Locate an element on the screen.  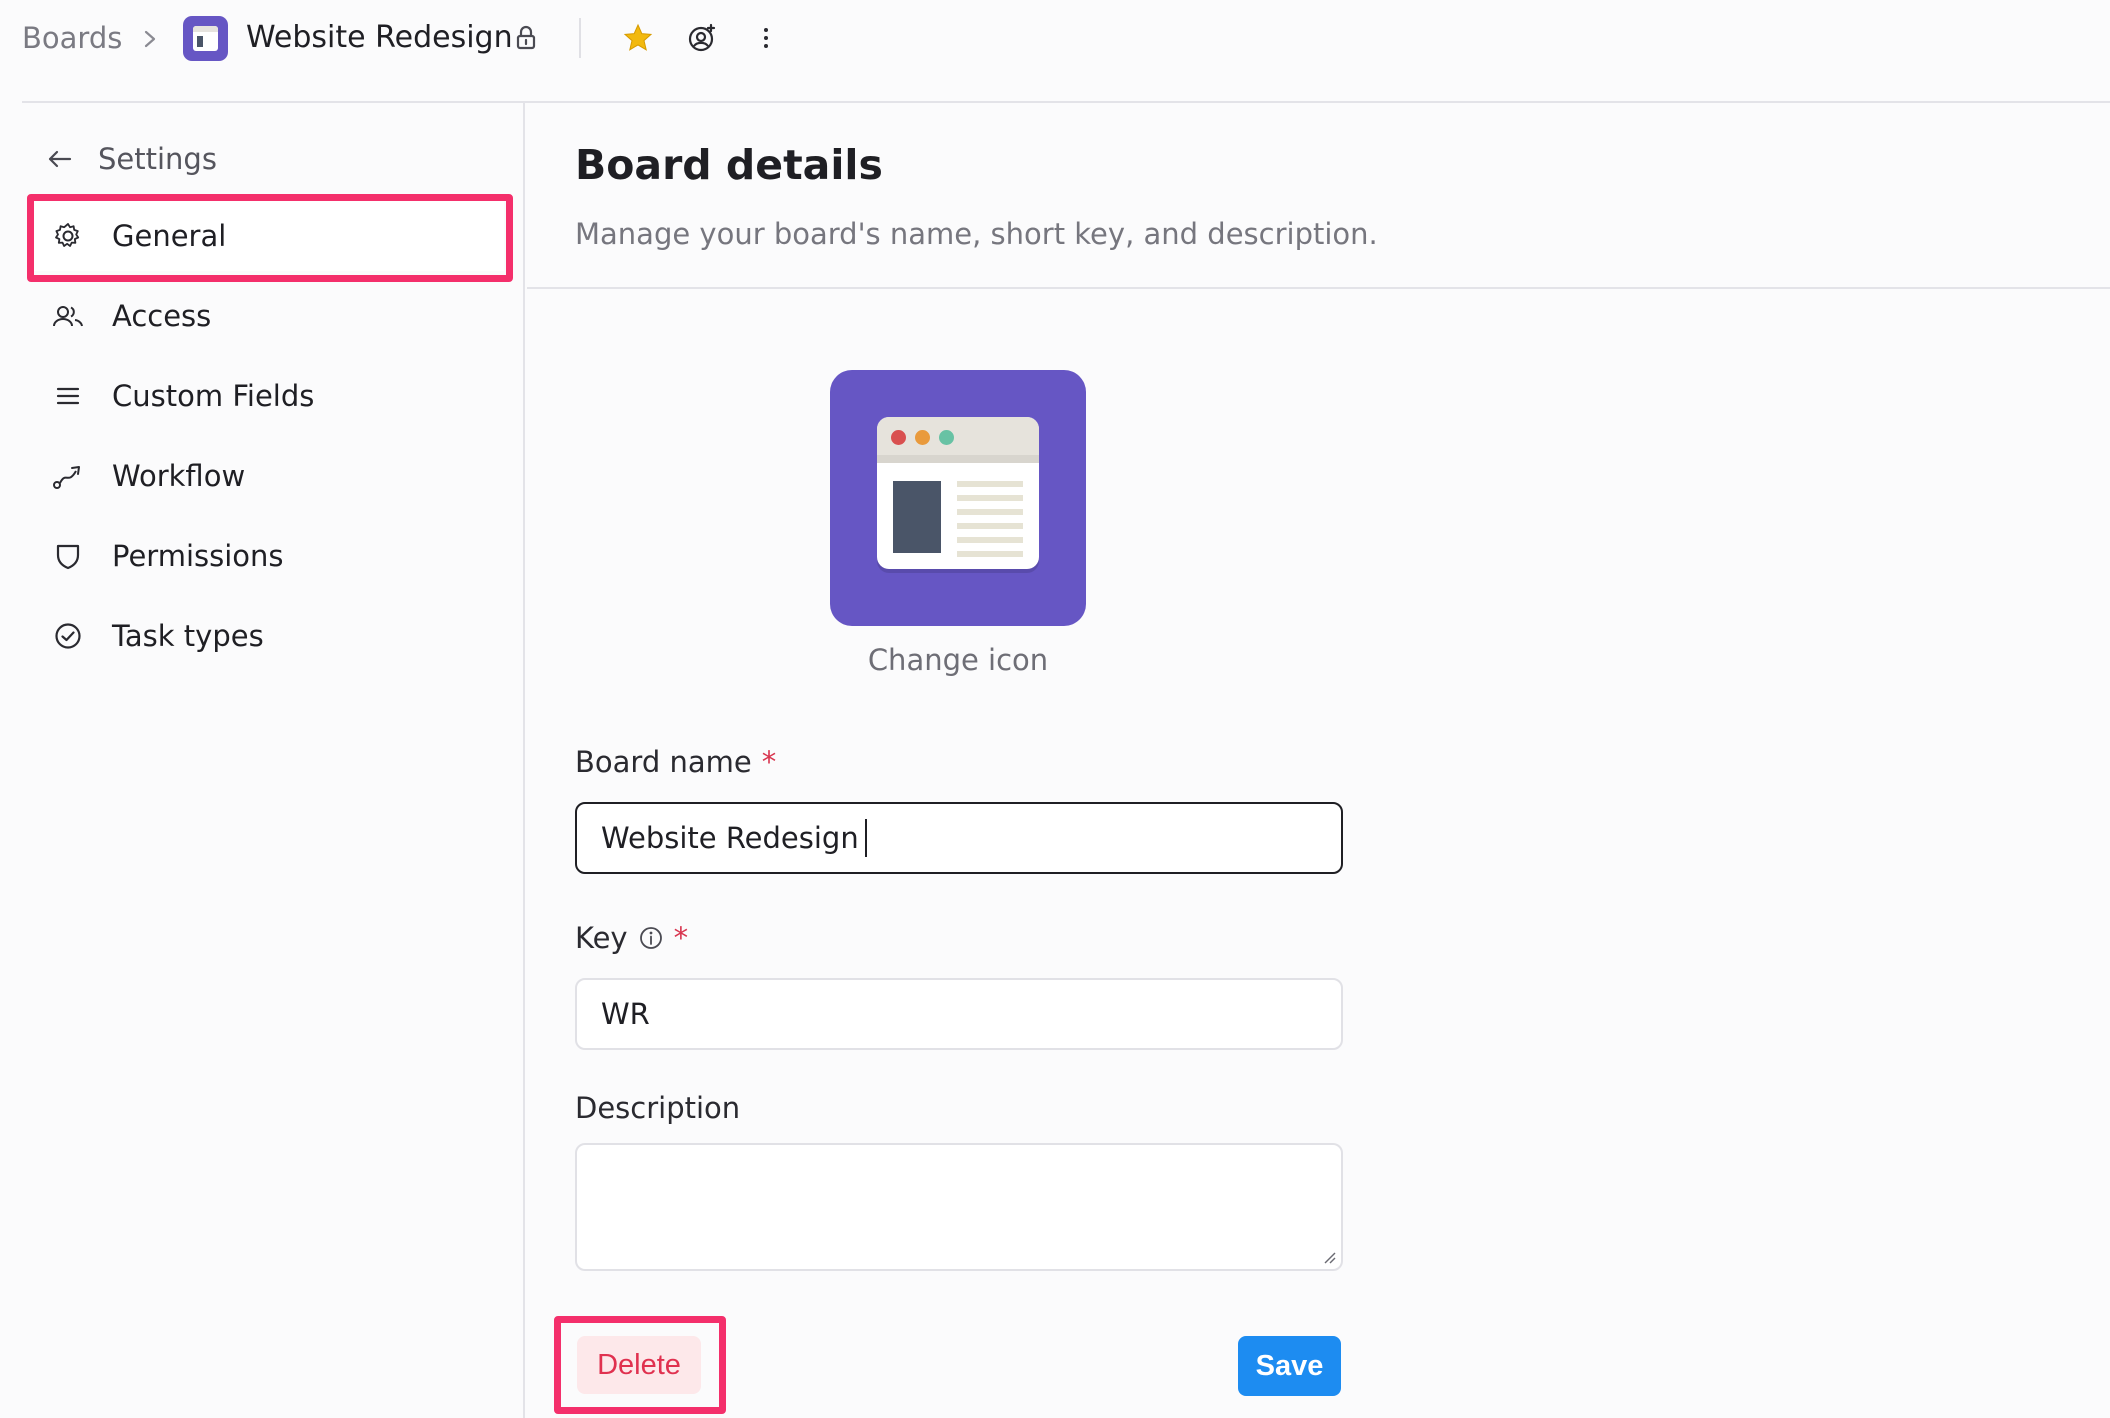
sidebar-item-label: Access is located at coordinates (162, 316).